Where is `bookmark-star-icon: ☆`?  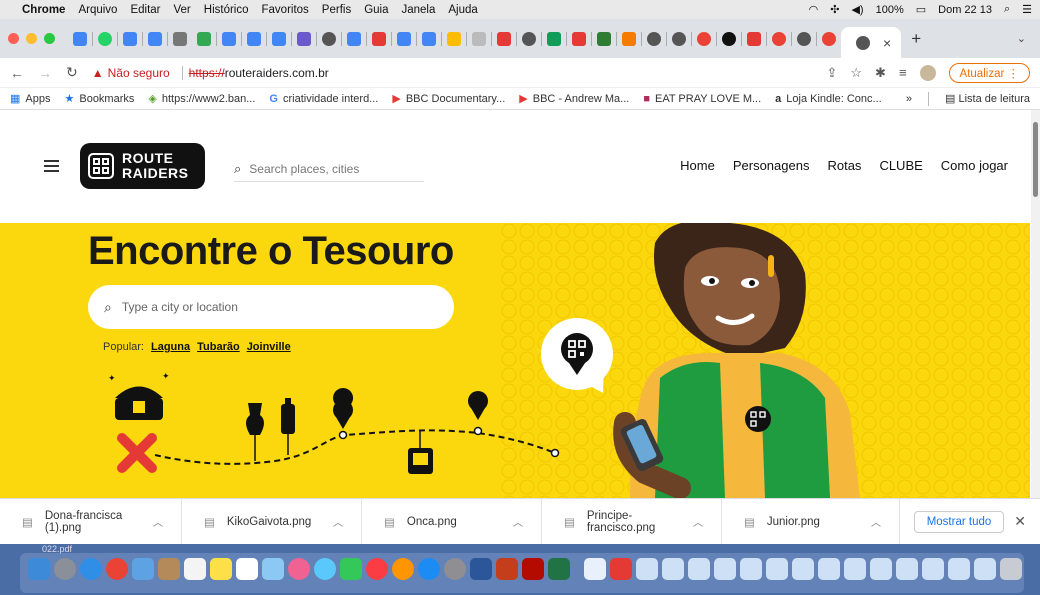
bookmark-star-icon: ☆ is located at coordinates (856, 73).